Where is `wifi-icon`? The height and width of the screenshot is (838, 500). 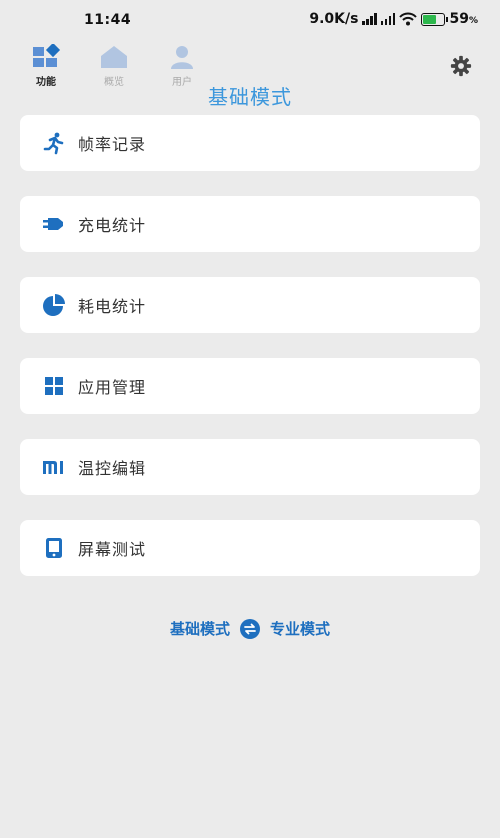
wifi-icon is located at coordinates (408, 19).